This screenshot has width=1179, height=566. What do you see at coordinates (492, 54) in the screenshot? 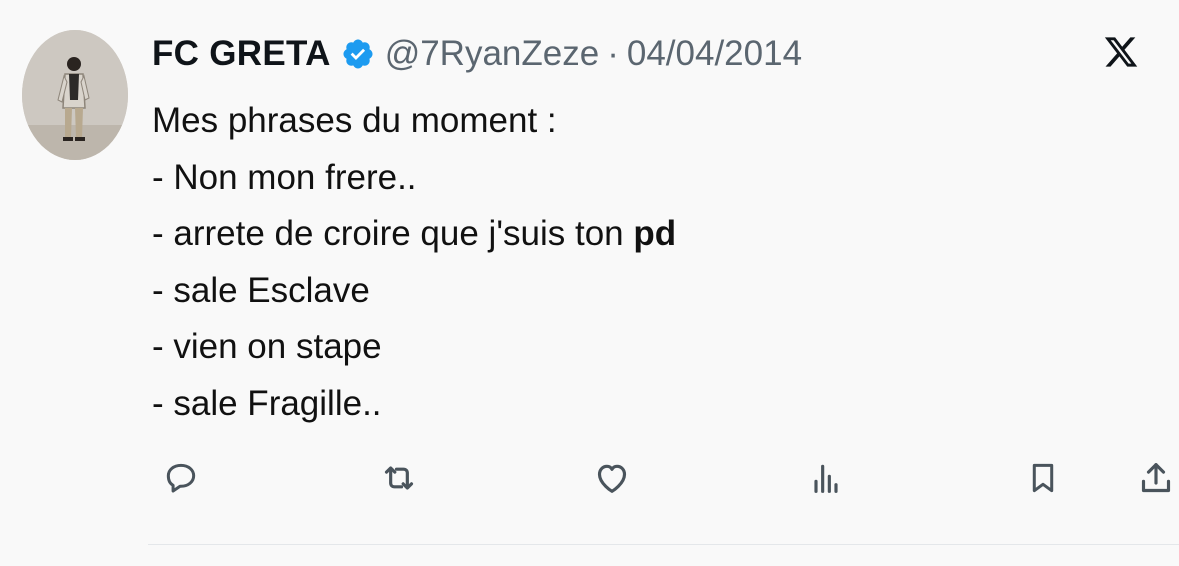
I see `author-handle: @7RyanZeze` at bounding box center [492, 54].